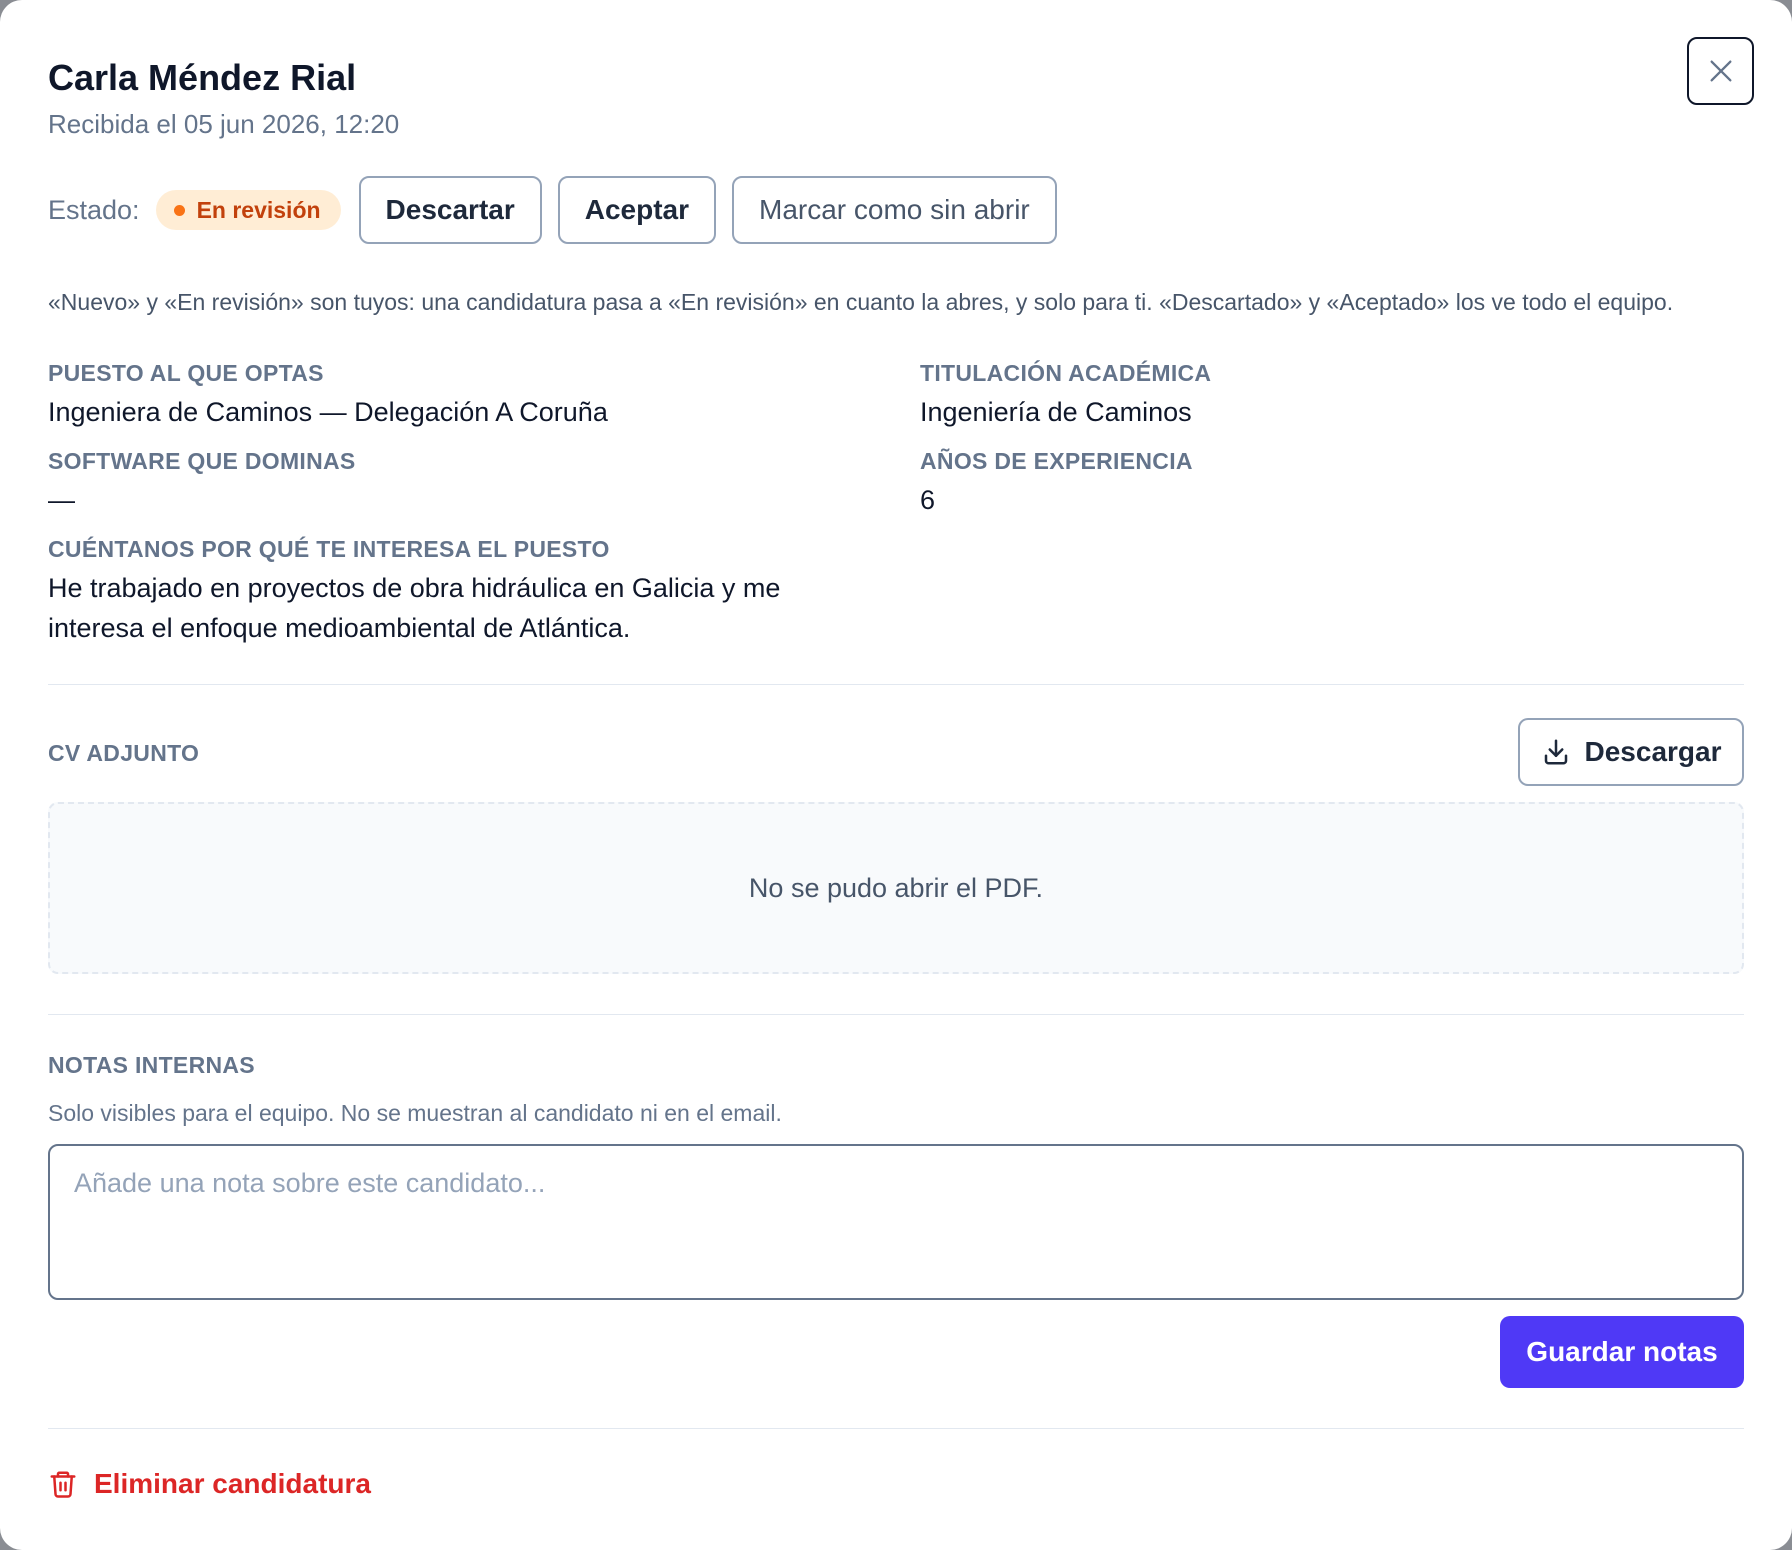  I want to click on delete-label: Eliminar candidatura, so click(232, 1483).